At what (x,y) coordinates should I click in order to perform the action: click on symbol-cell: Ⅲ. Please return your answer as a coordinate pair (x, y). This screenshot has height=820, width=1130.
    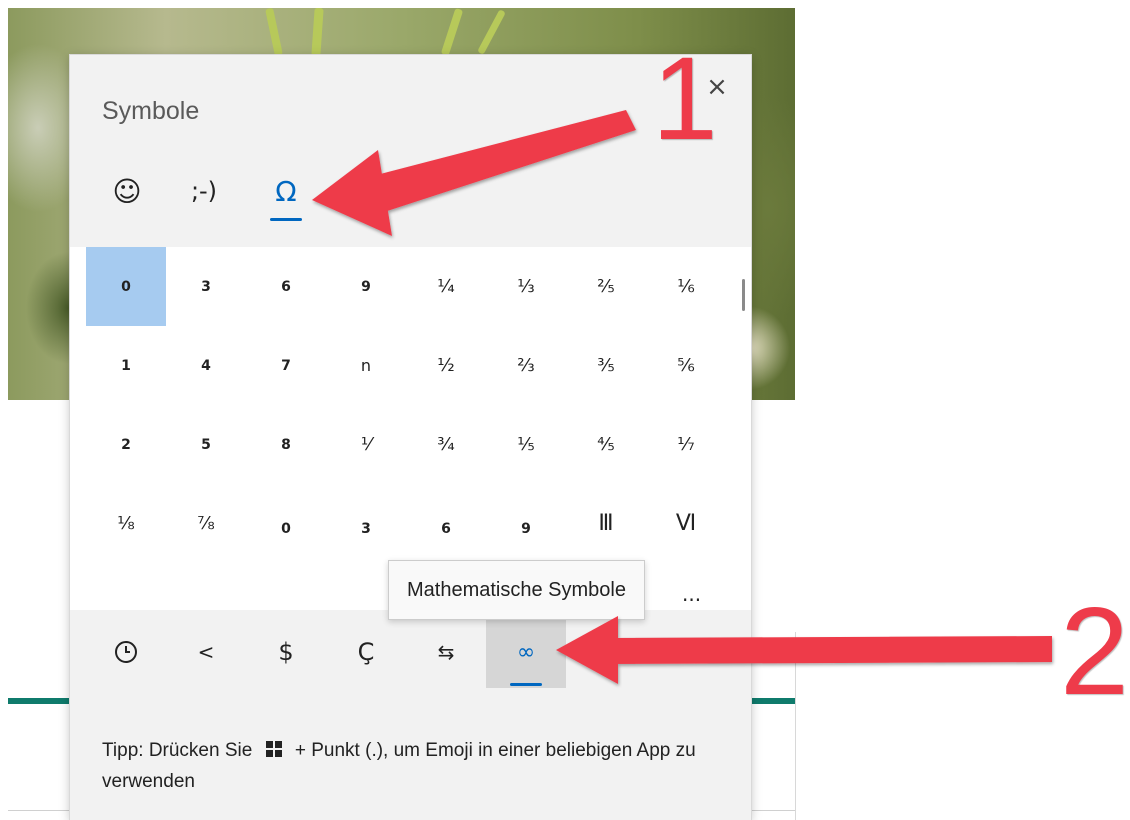
    Looking at the image, I should click on (606, 523).